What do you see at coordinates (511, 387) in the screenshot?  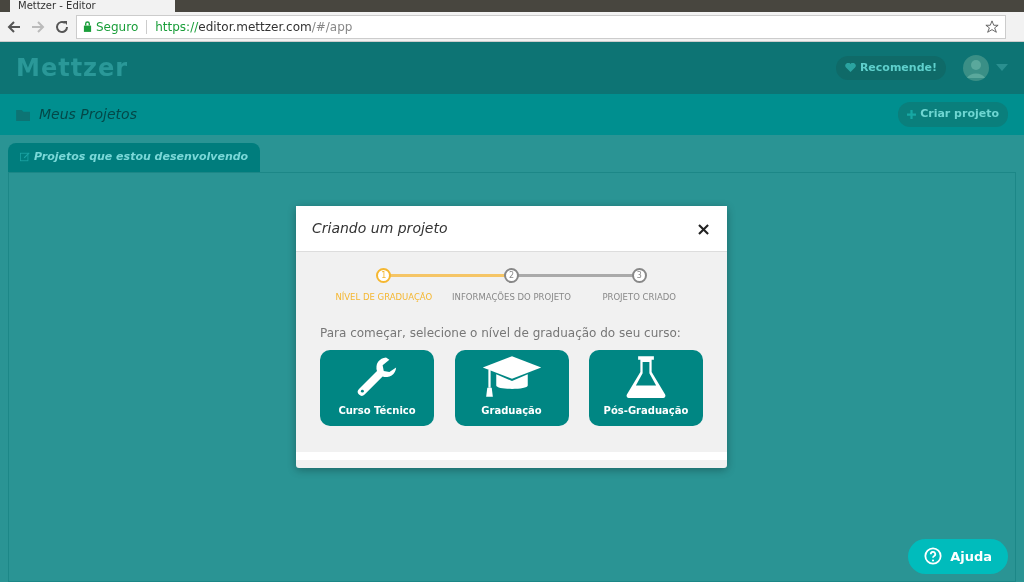 I see `level-option-button: Graduação` at bounding box center [511, 387].